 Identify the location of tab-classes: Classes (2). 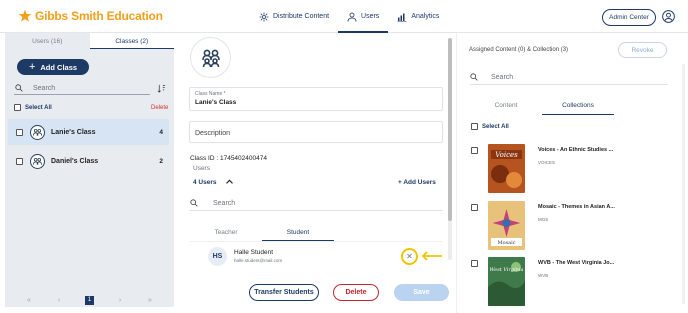
(131, 41).